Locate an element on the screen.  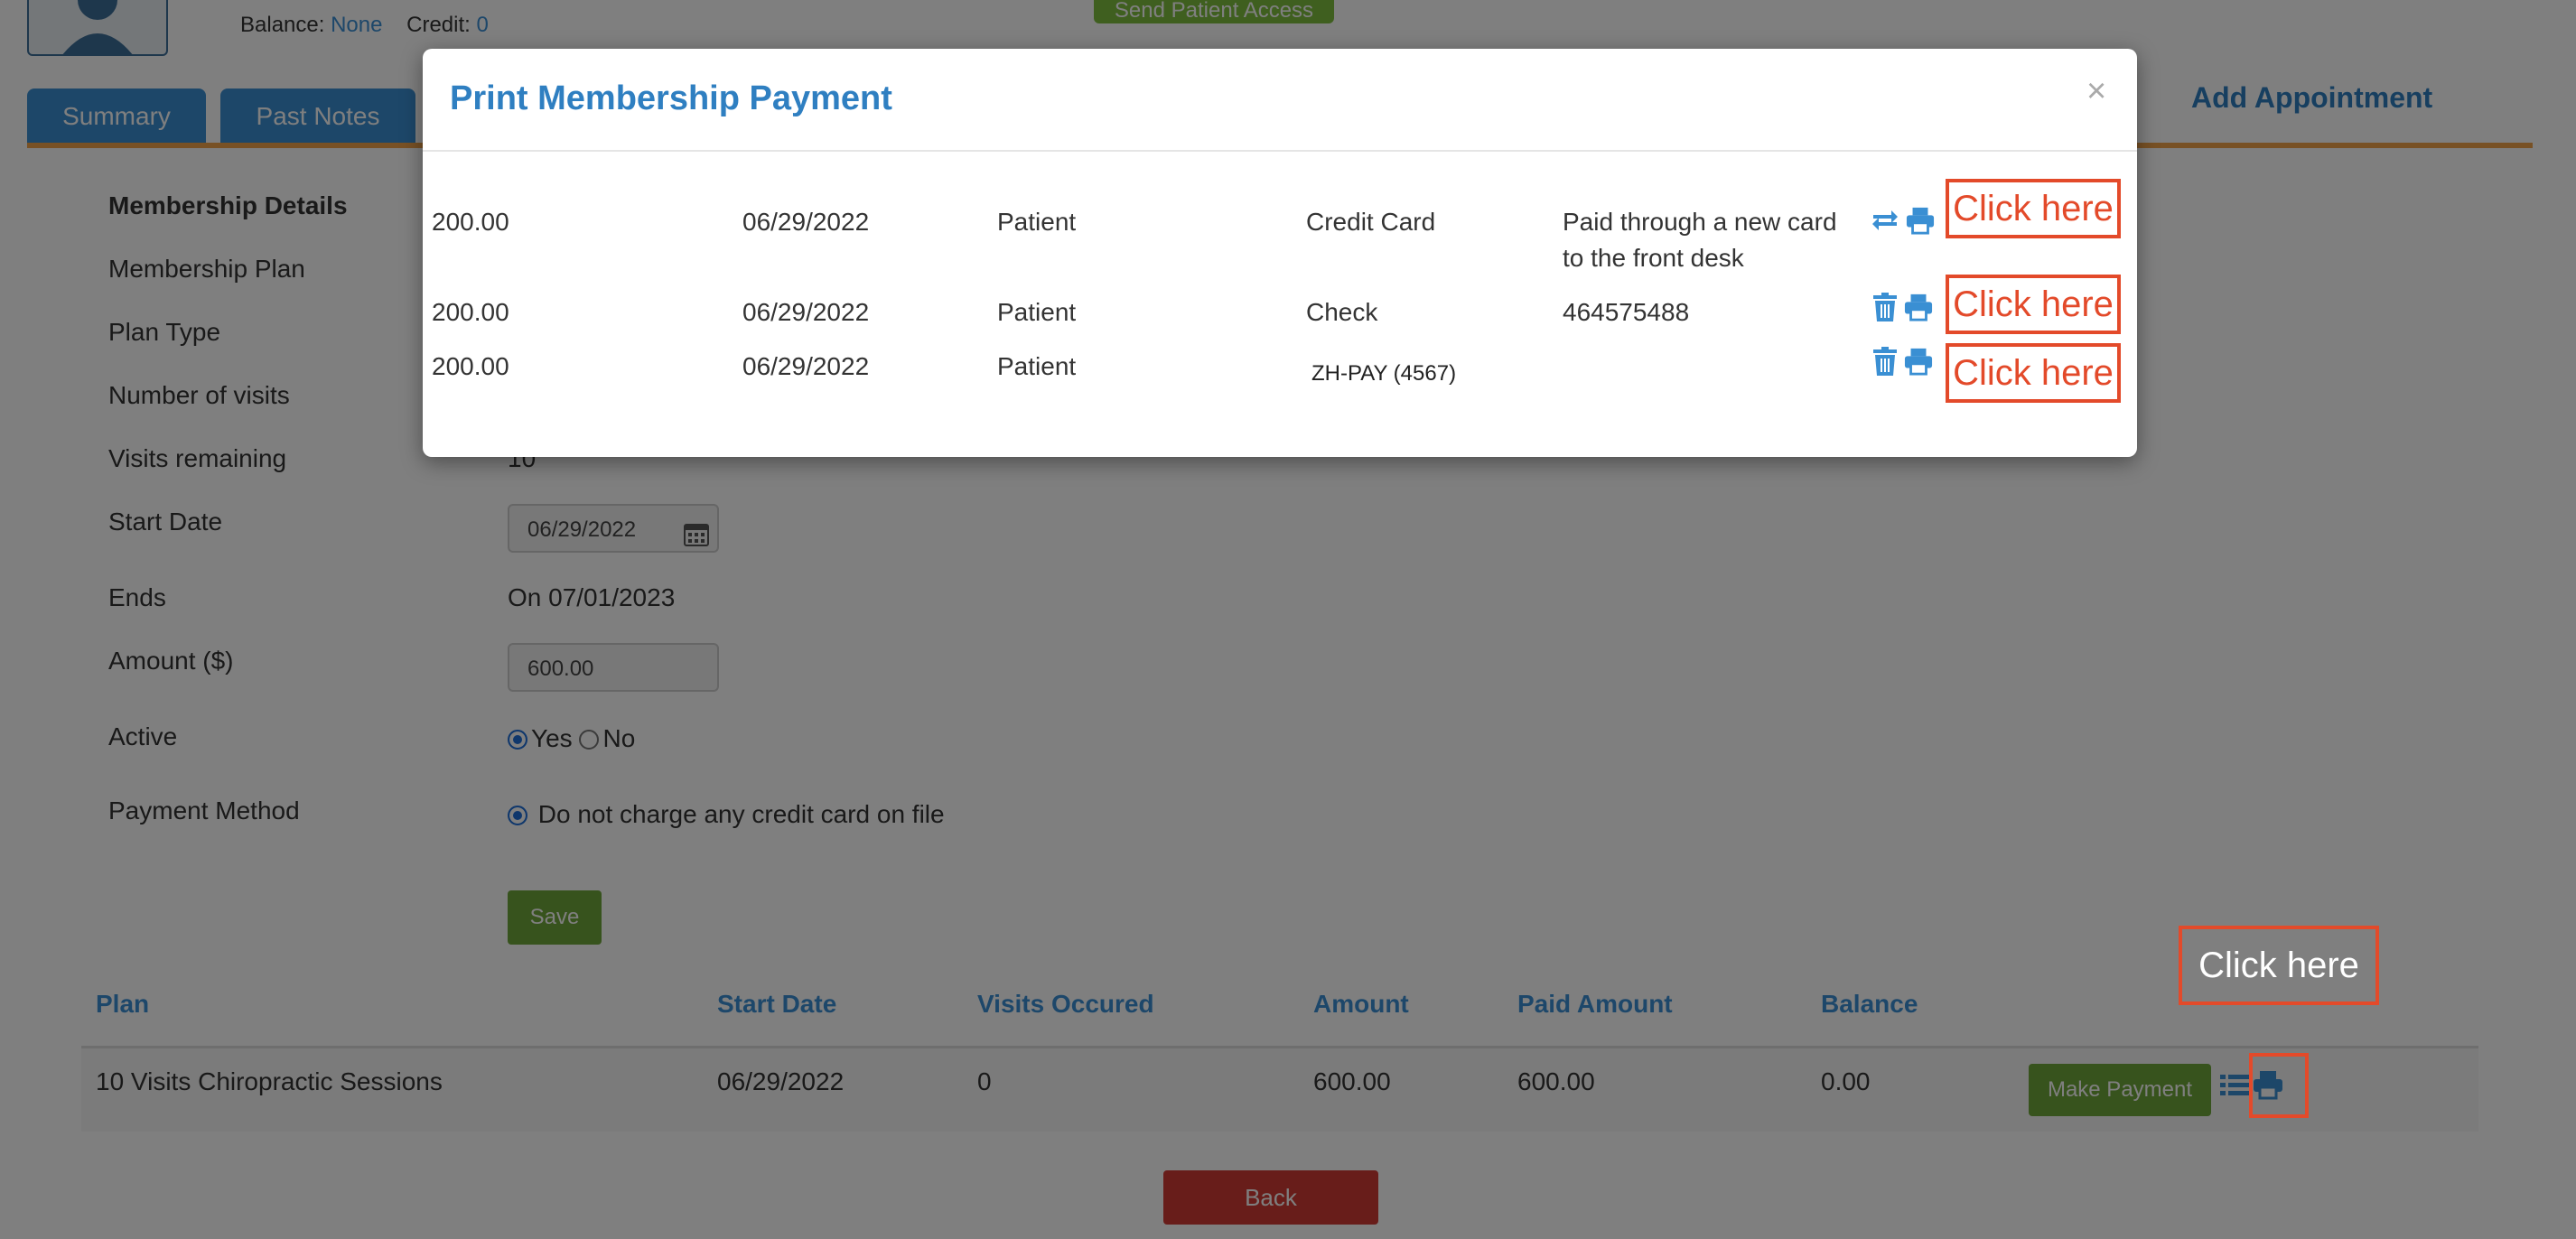
payment-method: Credit Card is located at coordinates (1371, 222).